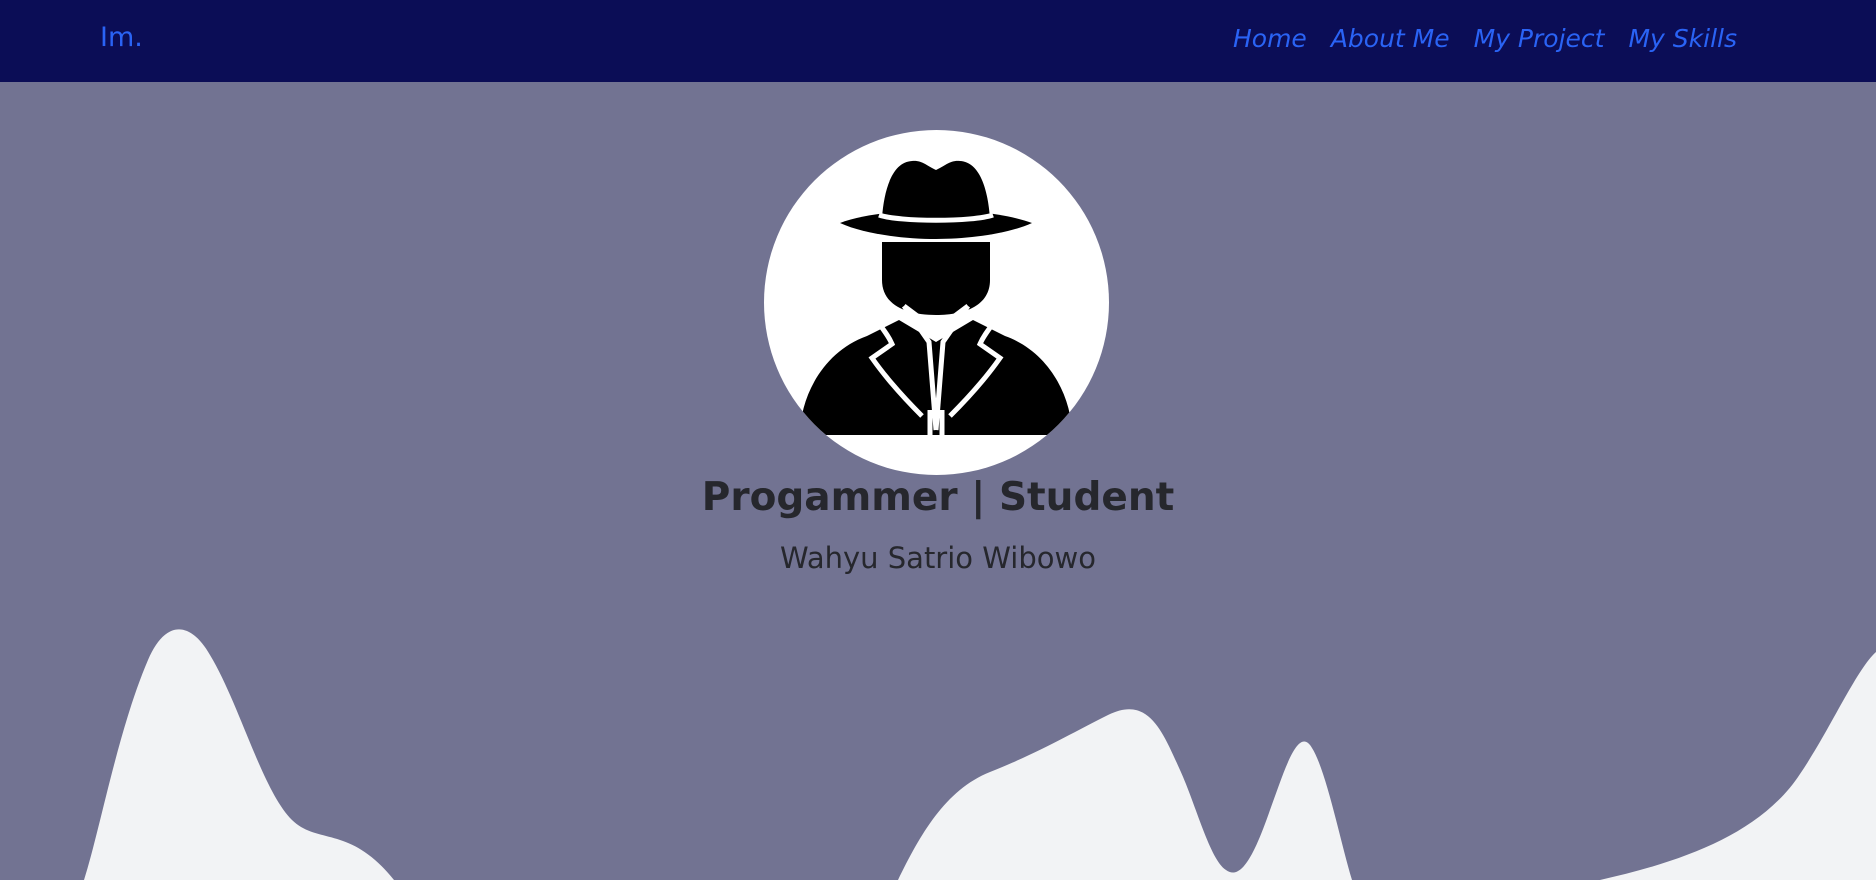 The height and width of the screenshot is (880, 1876). What do you see at coordinates (938, 41) in the screenshot?
I see `top-navbar: Im. Home About Me My Project My Skills` at bounding box center [938, 41].